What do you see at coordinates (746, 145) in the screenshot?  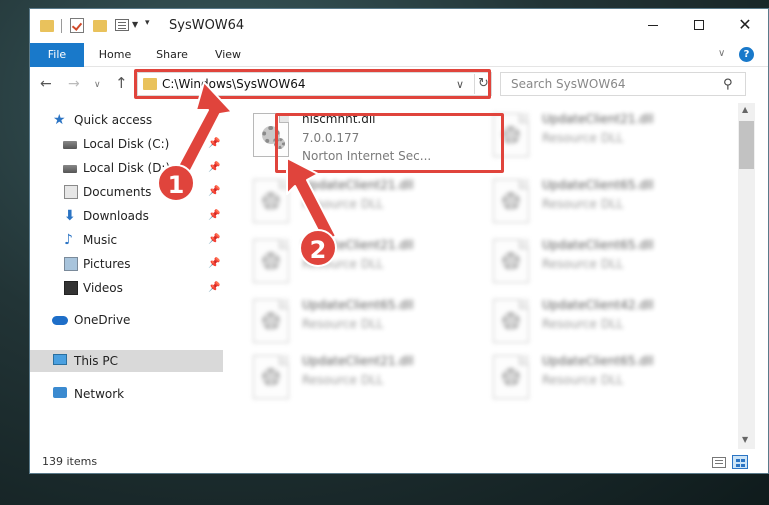 I see `scrollbar-thumb` at bounding box center [746, 145].